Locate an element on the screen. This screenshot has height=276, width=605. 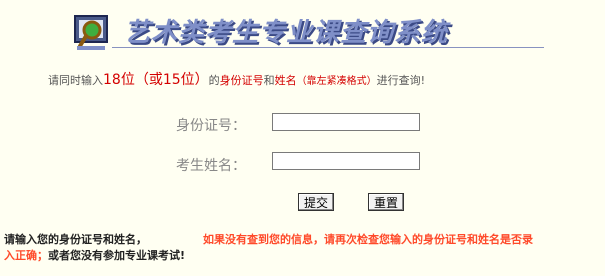
submit-button: 提交 is located at coordinates (316, 202).